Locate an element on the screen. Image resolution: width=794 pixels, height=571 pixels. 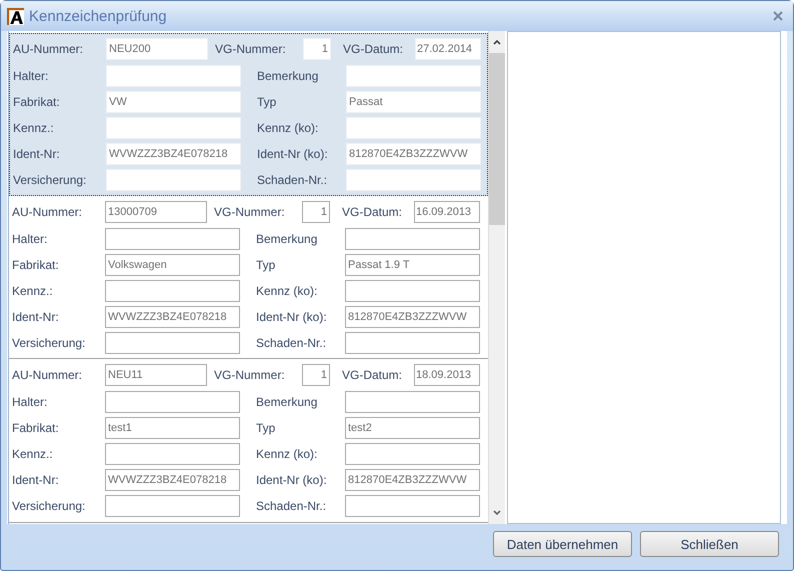
input-field: test1 is located at coordinates (172, 428).